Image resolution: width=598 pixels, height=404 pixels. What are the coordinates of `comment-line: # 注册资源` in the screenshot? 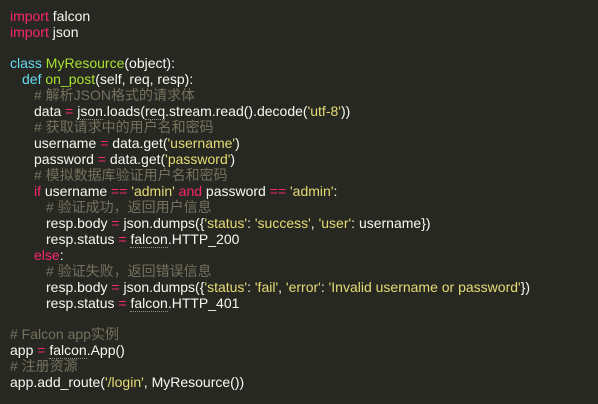 It's located at (44, 366).